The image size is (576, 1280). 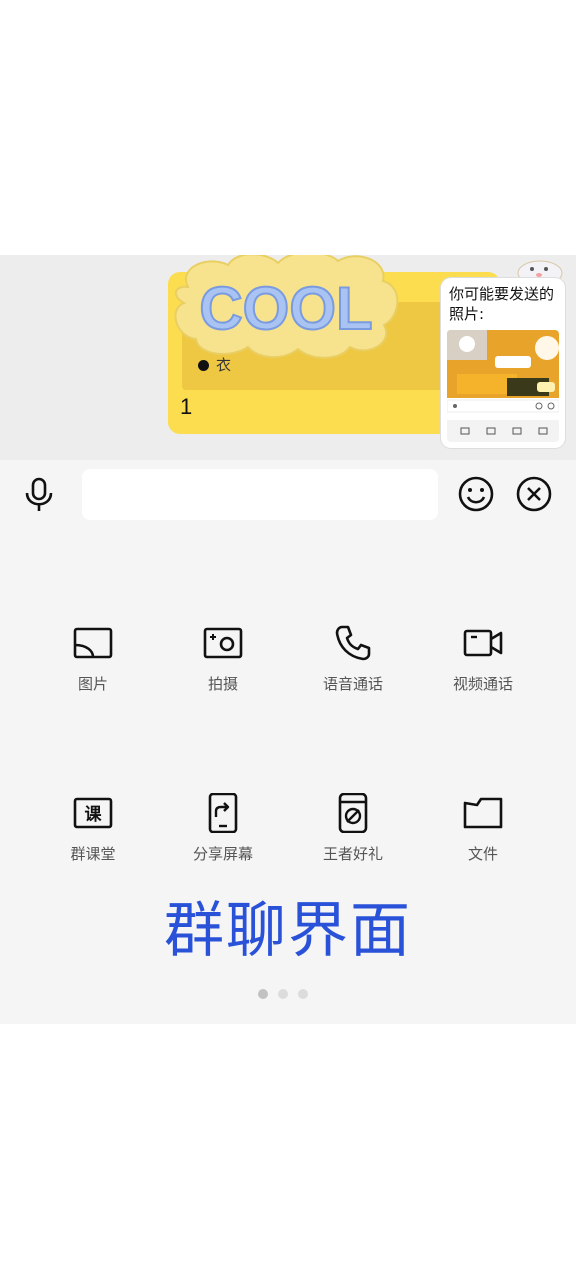 What do you see at coordinates (503, 386) in the screenshot?
I see `suggested-photo-thumbnail` at bounding box center [503, 386].